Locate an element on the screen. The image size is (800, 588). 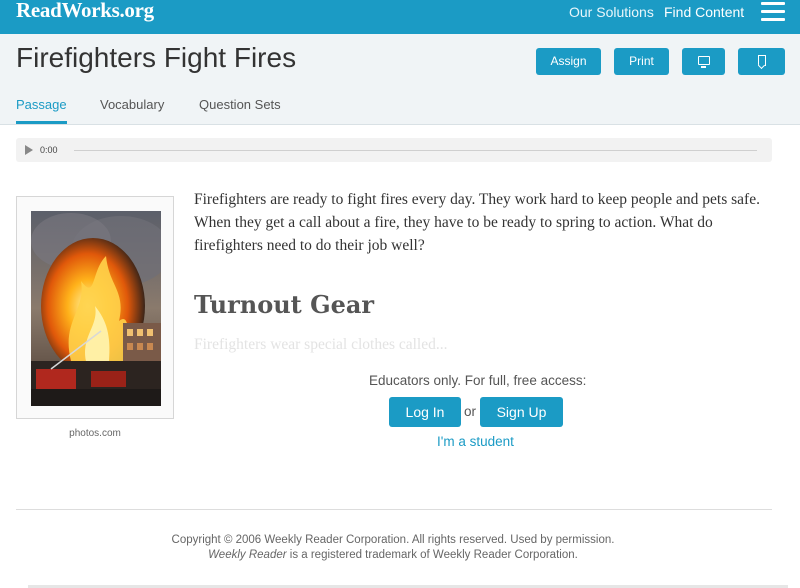
footer-divider is located at coordinates (394, 509).